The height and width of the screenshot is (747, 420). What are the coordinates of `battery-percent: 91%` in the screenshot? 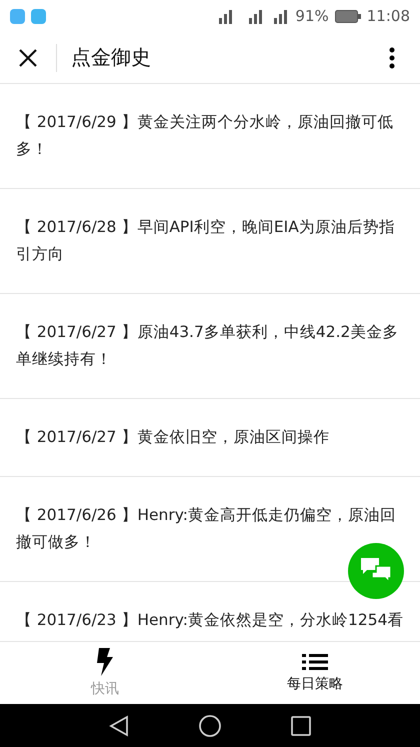 It's located at (312, 16).